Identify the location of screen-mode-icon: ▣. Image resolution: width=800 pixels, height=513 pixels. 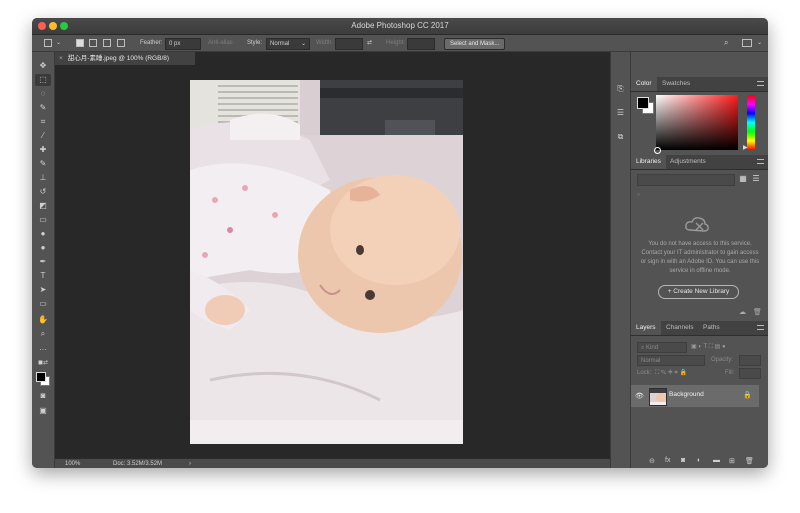
(43, 411).